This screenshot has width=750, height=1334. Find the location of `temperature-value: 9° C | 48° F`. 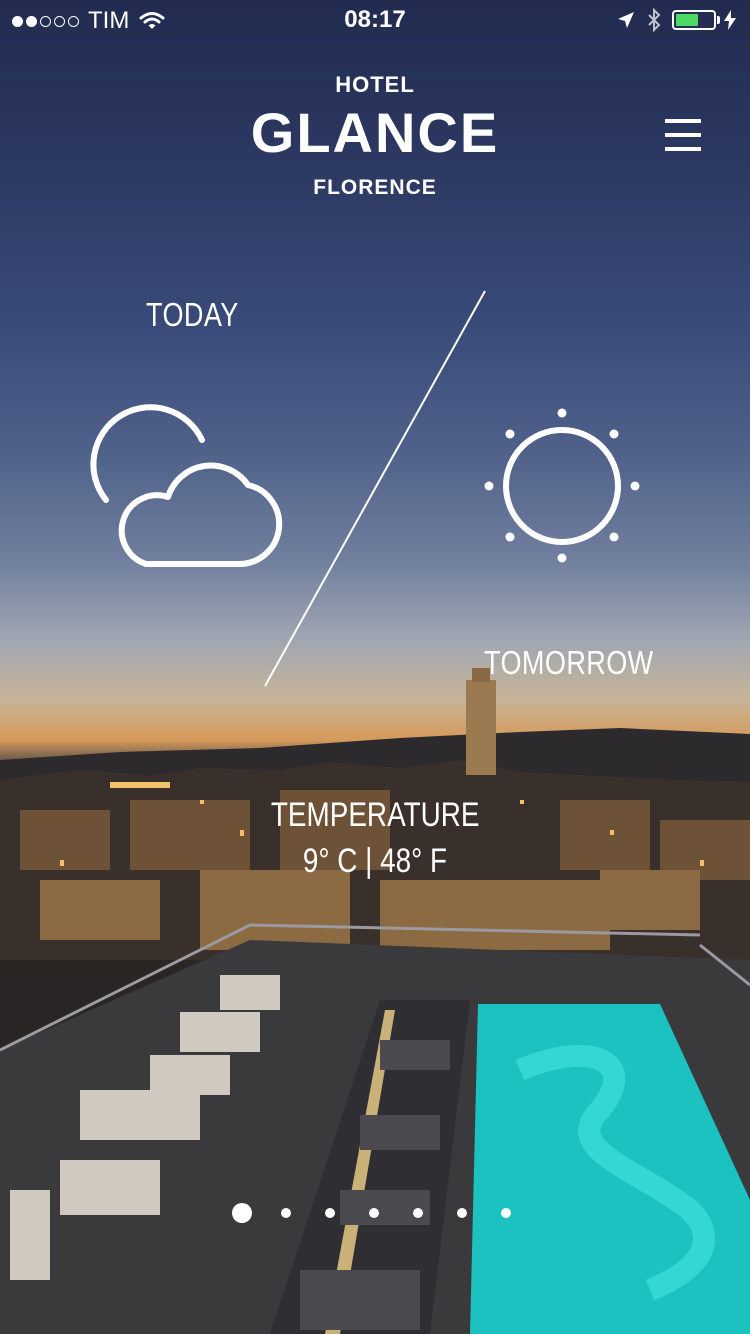

temperature-value: 9° C | 48° F is located at coordinates (375, 861).